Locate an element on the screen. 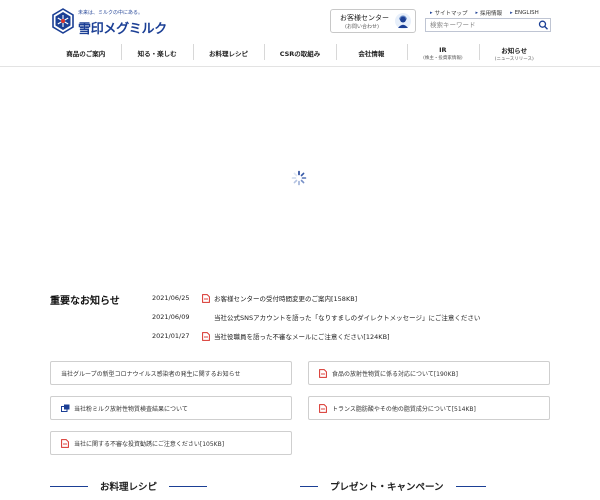 The width and height of the screenshot is (600, 500). nav-products: 商品のご案内 is located at coordinates (85, 53).